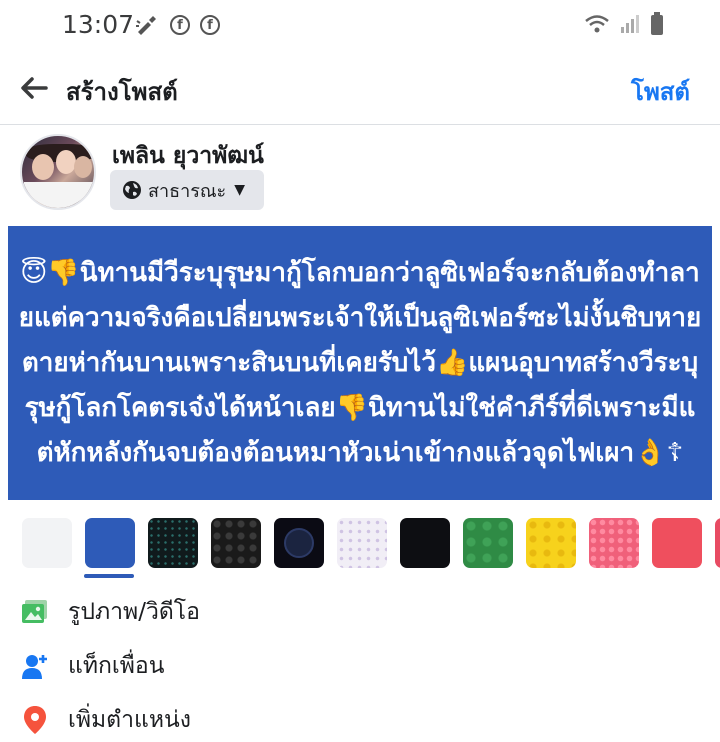 This screenshot has height=742, width=720. I want to click on background-swatch-more, so click(717, 543).